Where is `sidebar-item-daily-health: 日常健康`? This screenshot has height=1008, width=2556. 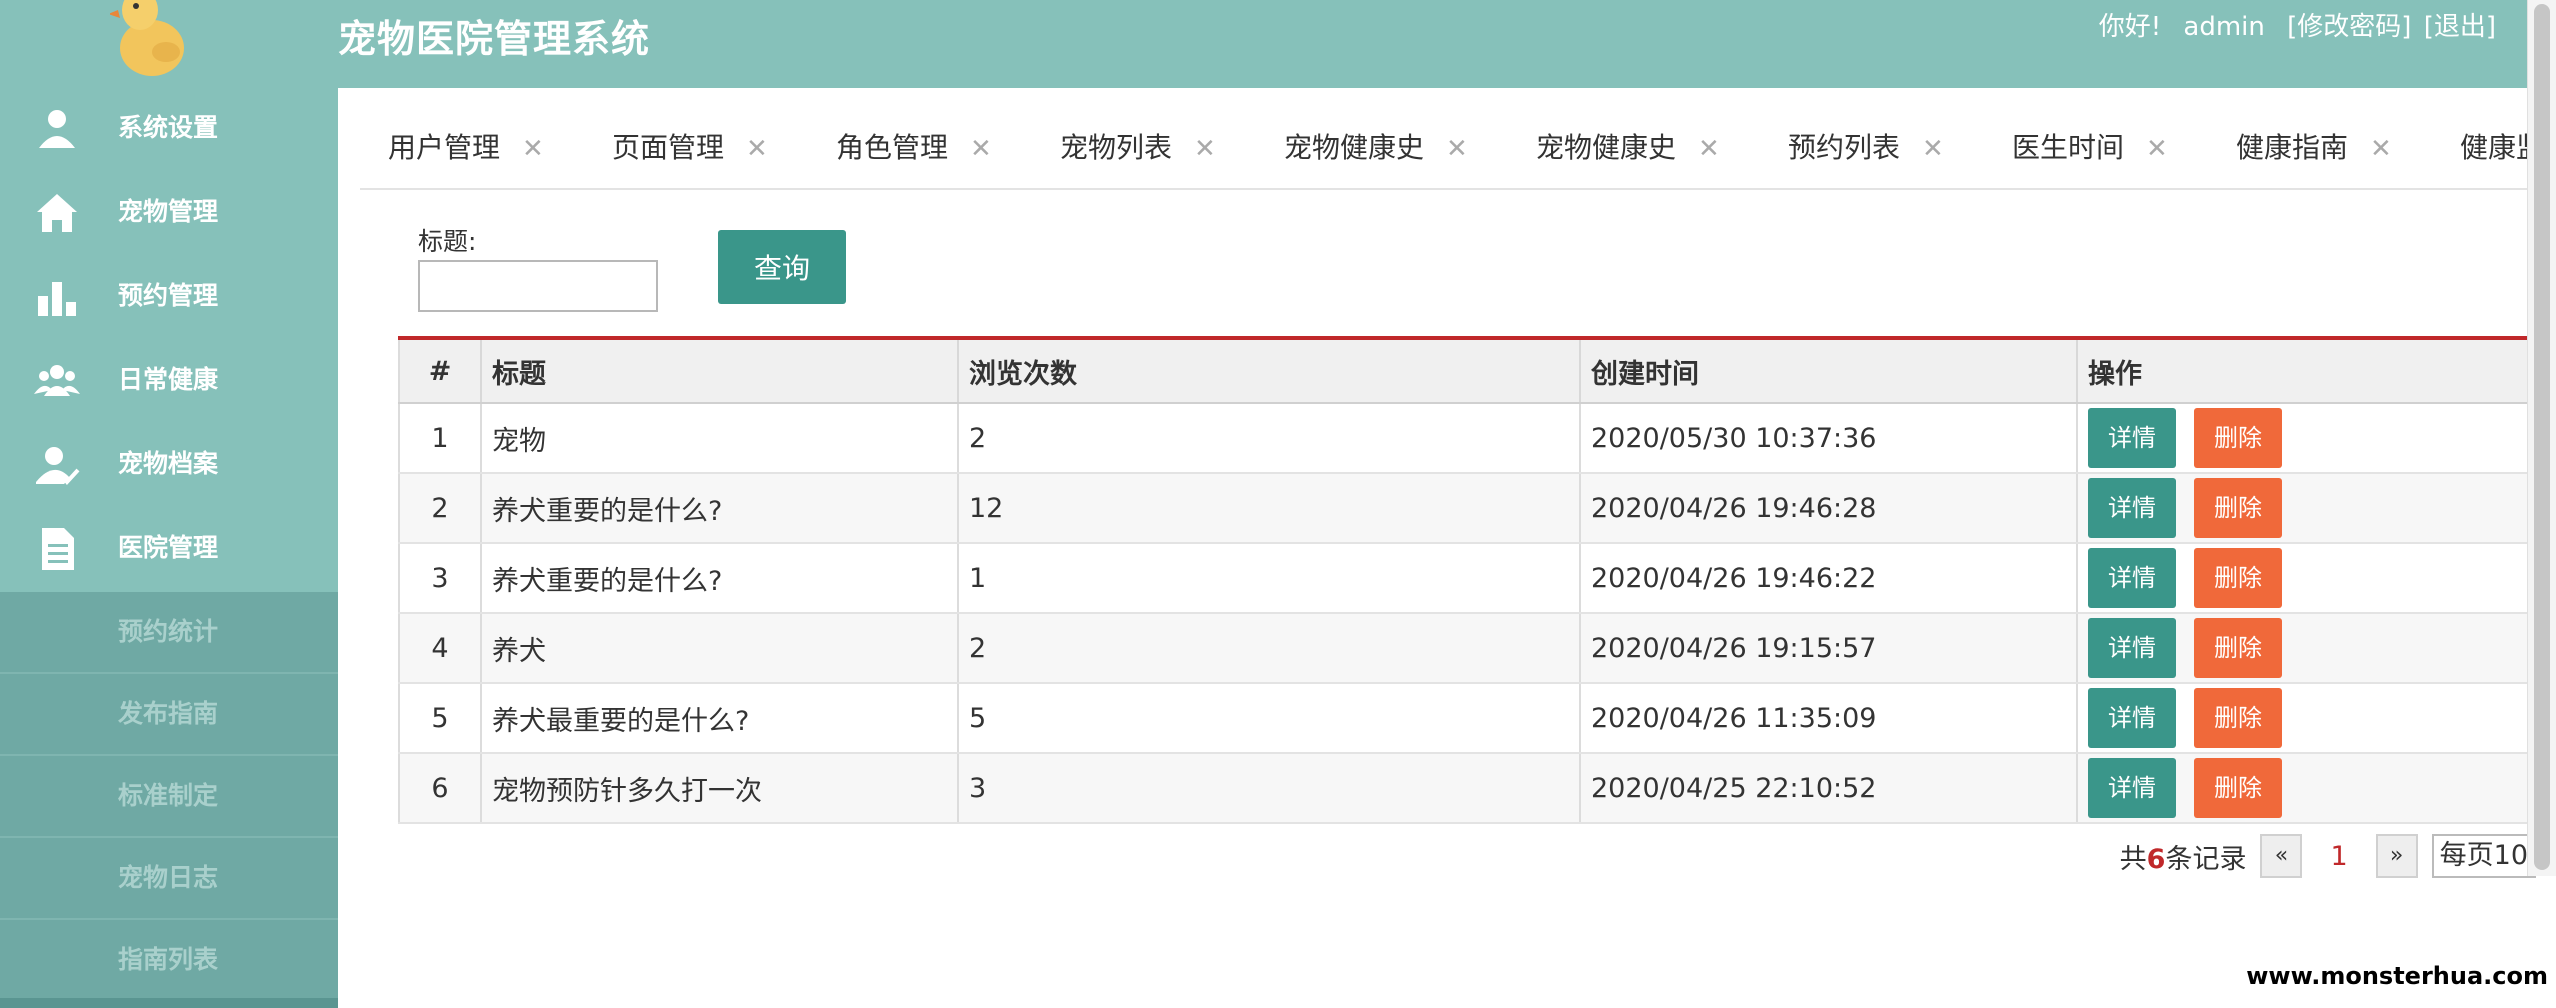
sidebar-item-daily-health: 日常健康 is located at coordinates (169, 380).